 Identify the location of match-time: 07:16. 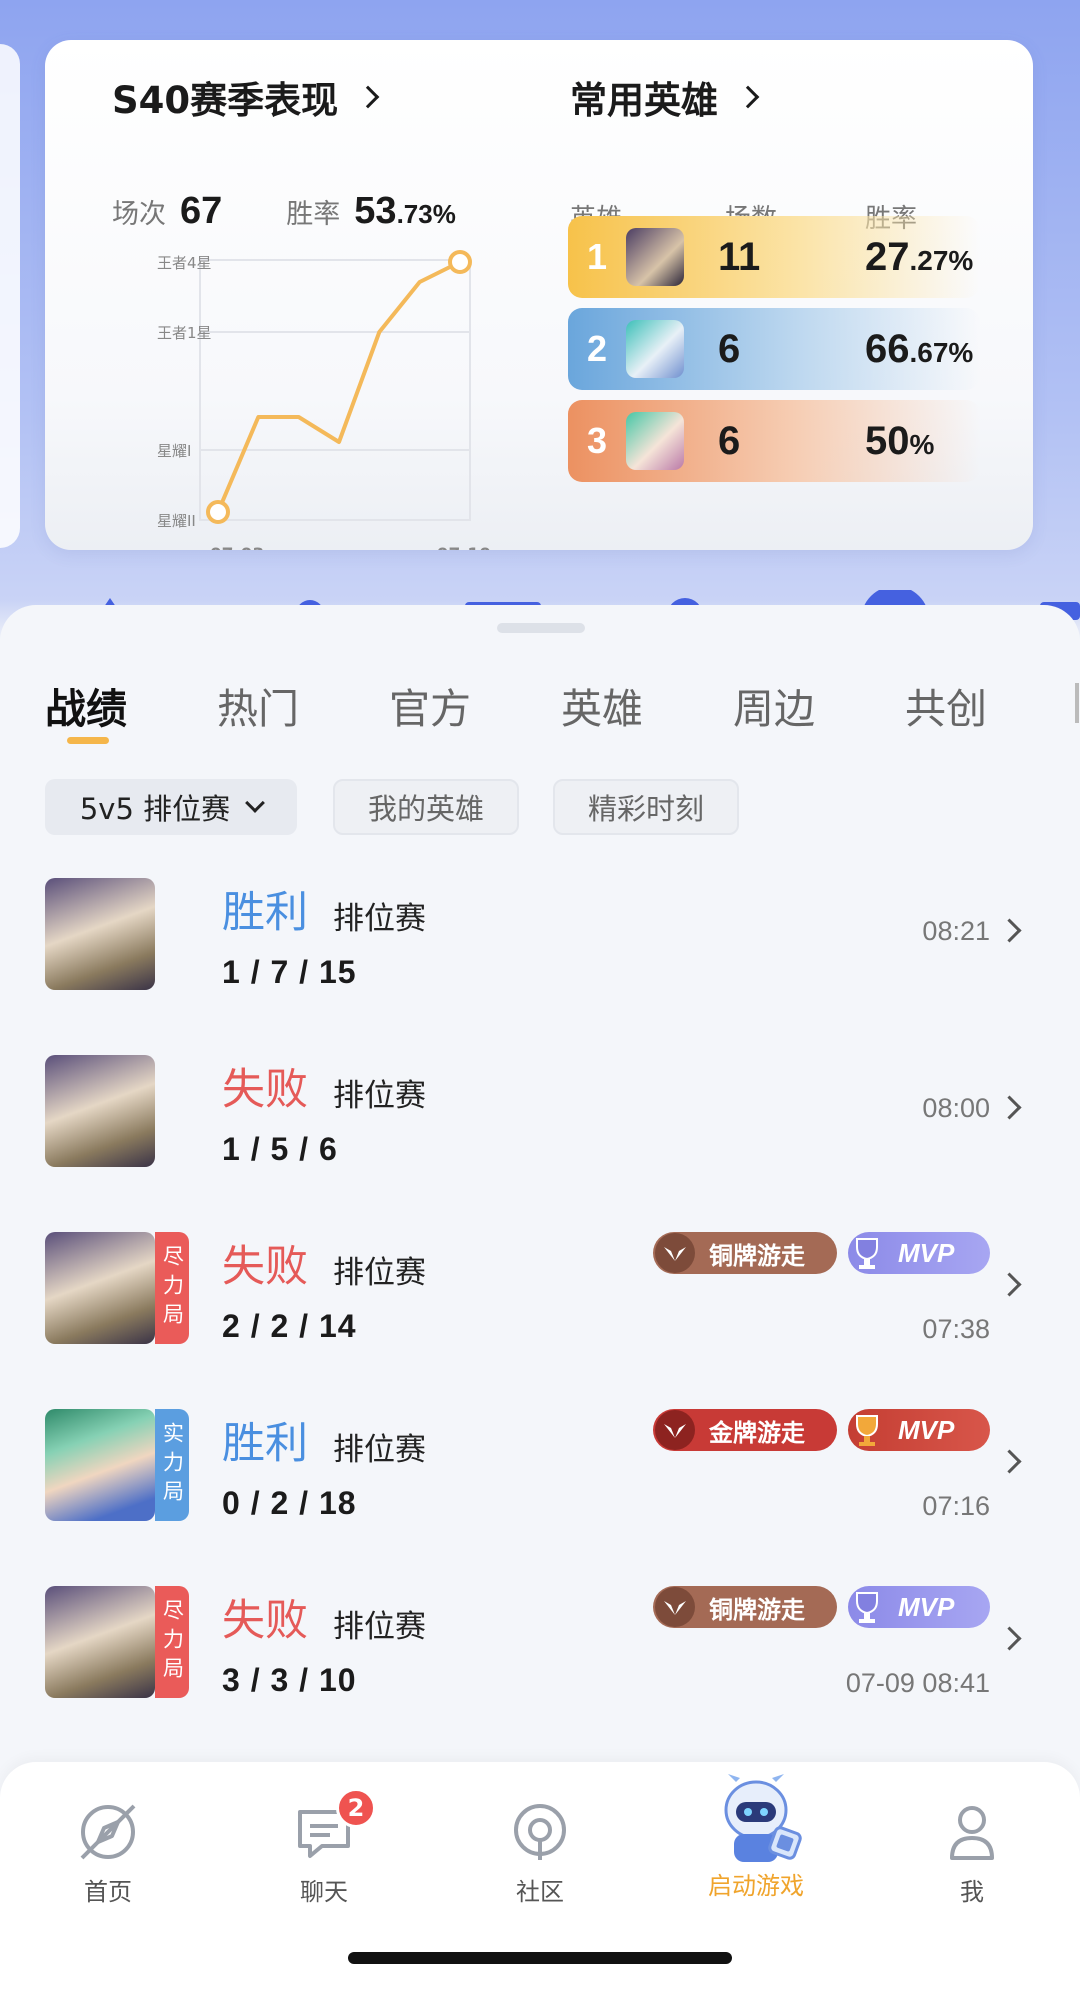
(956, 1506).